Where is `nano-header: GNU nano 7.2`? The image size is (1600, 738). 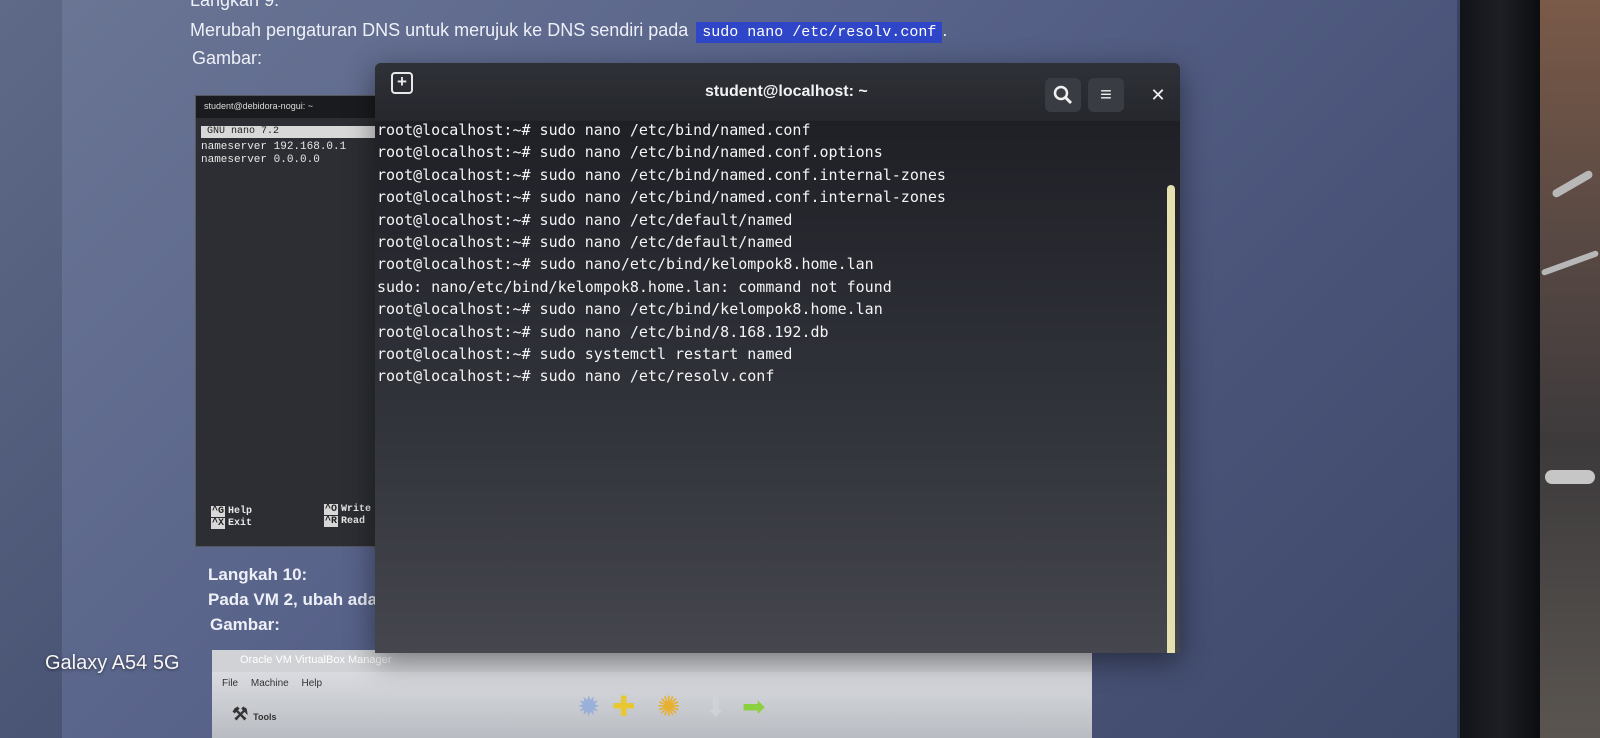 nano-header: GNU nano 7.2 is located at coordinates (288, 132).